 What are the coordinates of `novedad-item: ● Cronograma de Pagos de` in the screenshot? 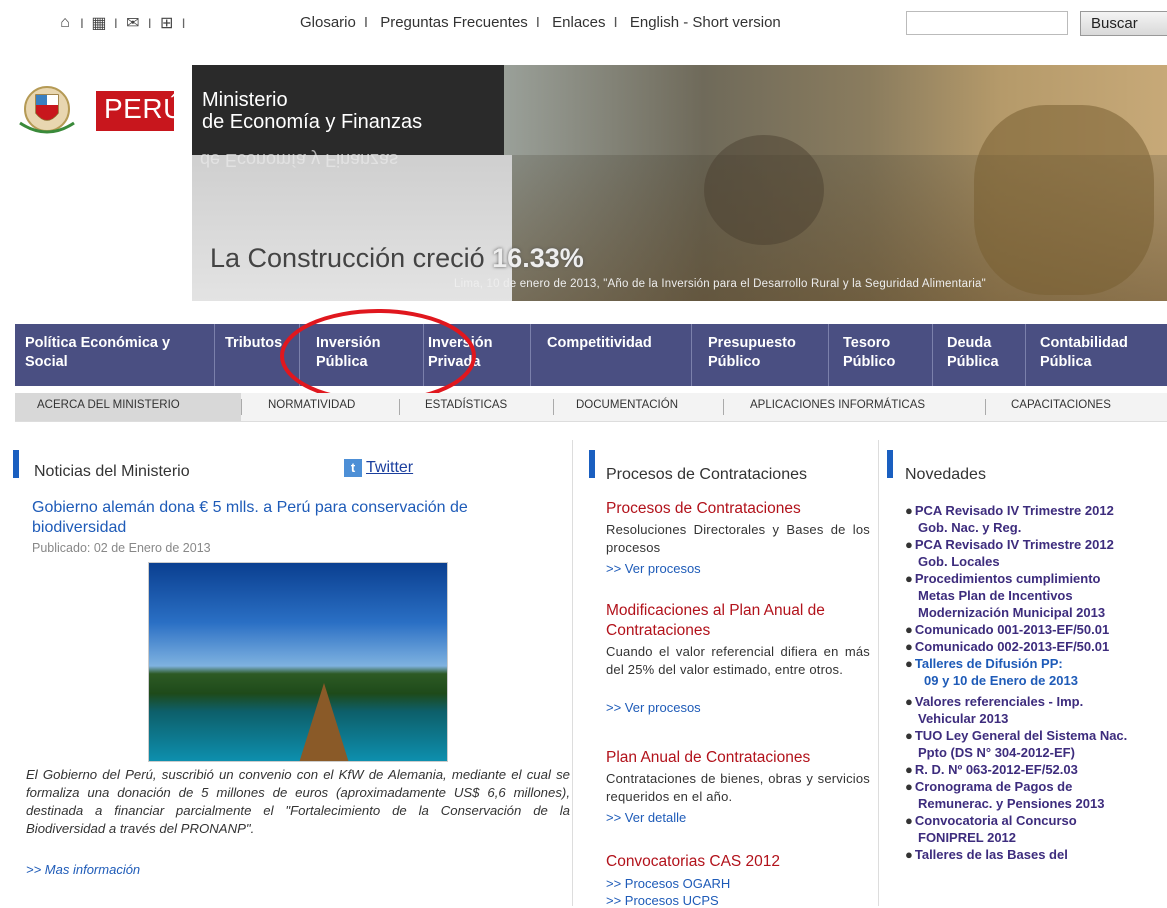 It's located at (988, 786).